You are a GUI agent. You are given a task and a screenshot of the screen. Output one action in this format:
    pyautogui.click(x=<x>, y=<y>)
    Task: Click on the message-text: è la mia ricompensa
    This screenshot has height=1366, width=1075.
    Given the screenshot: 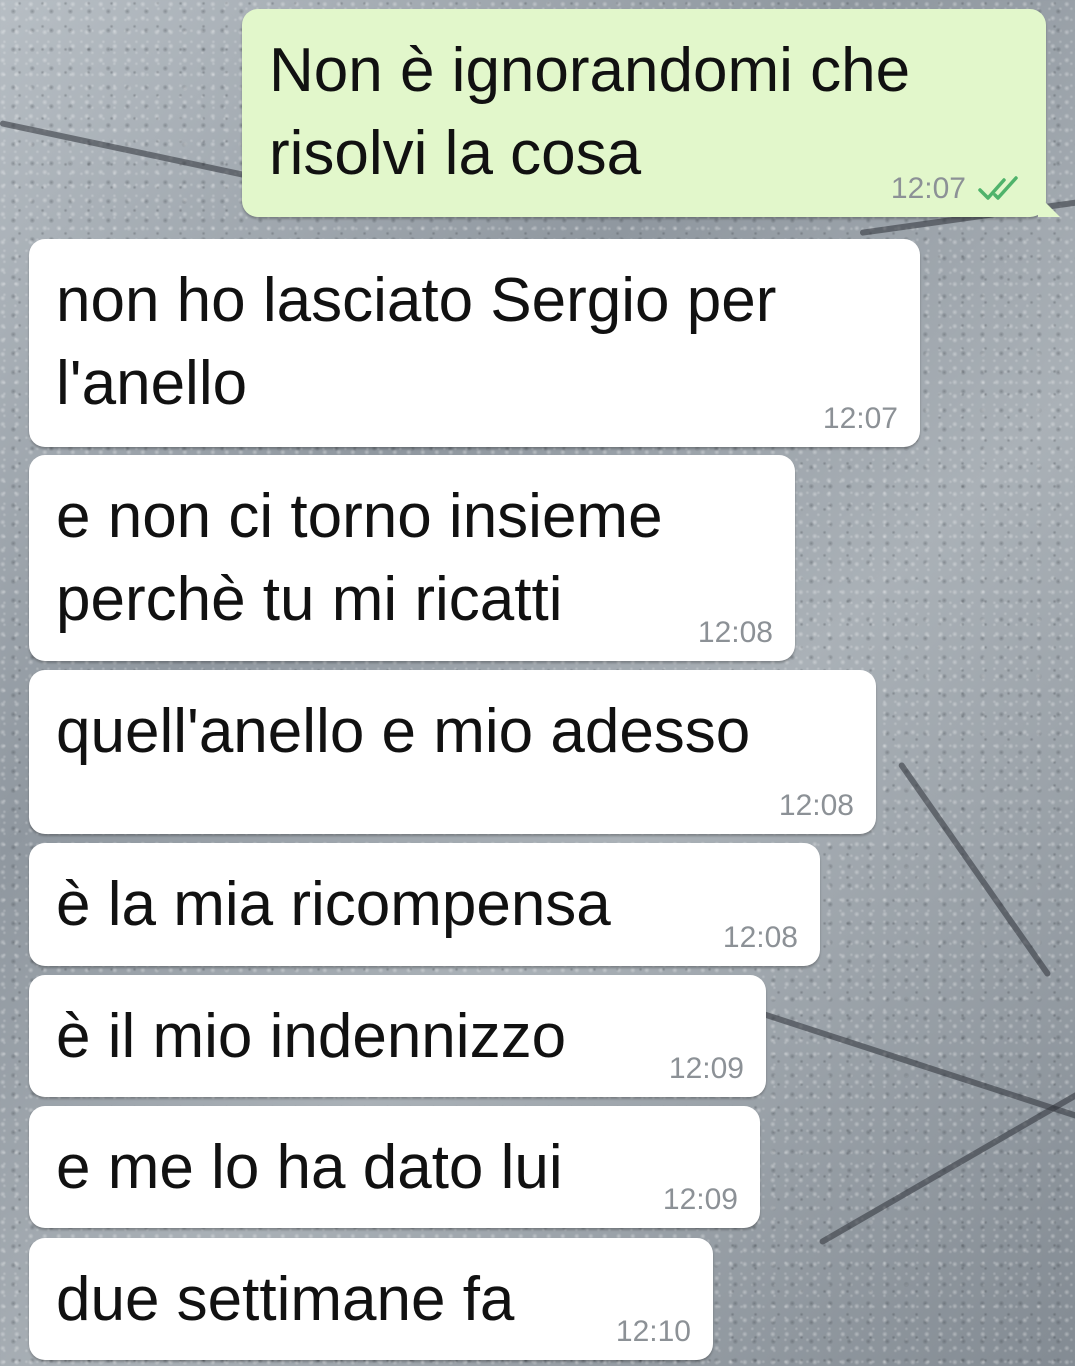 What is the action you would take?
    pyautogui.click(x=333, y=904)
    